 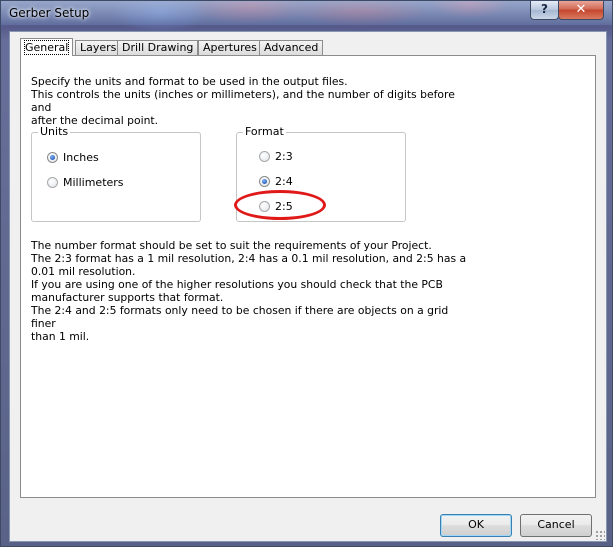 I want to click on inches-radio: Inches, so click(x=73, y=157).